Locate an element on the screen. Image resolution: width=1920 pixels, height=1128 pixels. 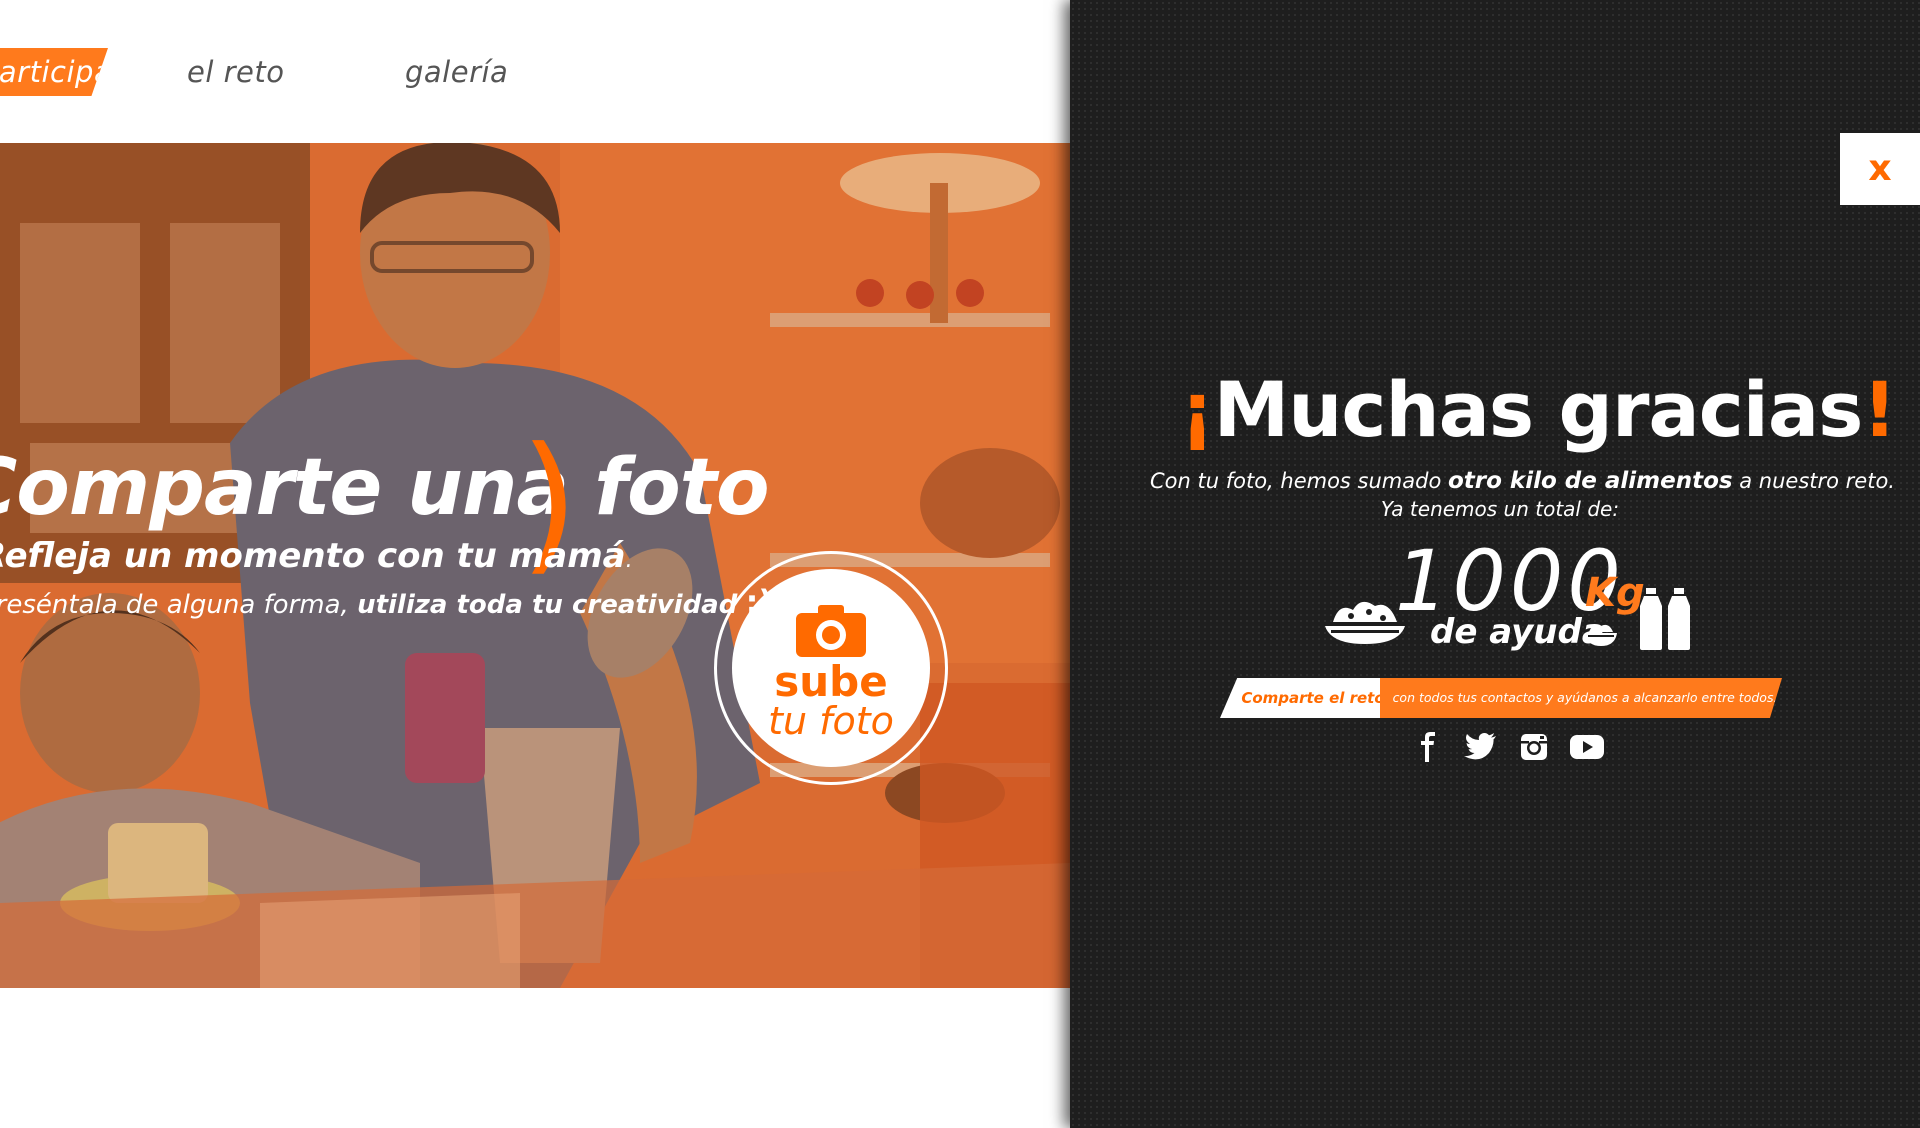
heading-close-mark: ! is located at coordinates (1879, 409).